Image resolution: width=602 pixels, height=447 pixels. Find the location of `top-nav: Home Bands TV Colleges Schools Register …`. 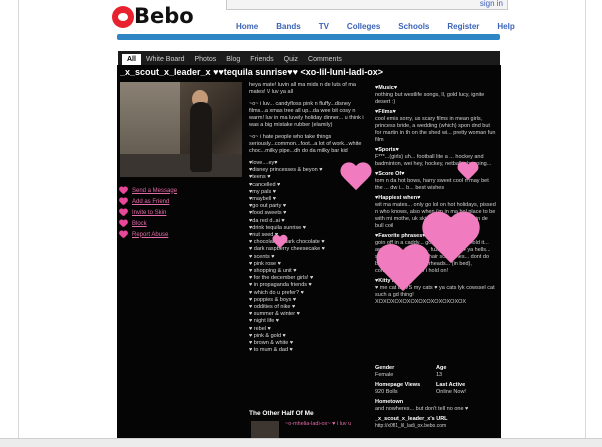

top-nav: Home Bands TV Colleges Schools Register … is located at coordinates (384, 26).